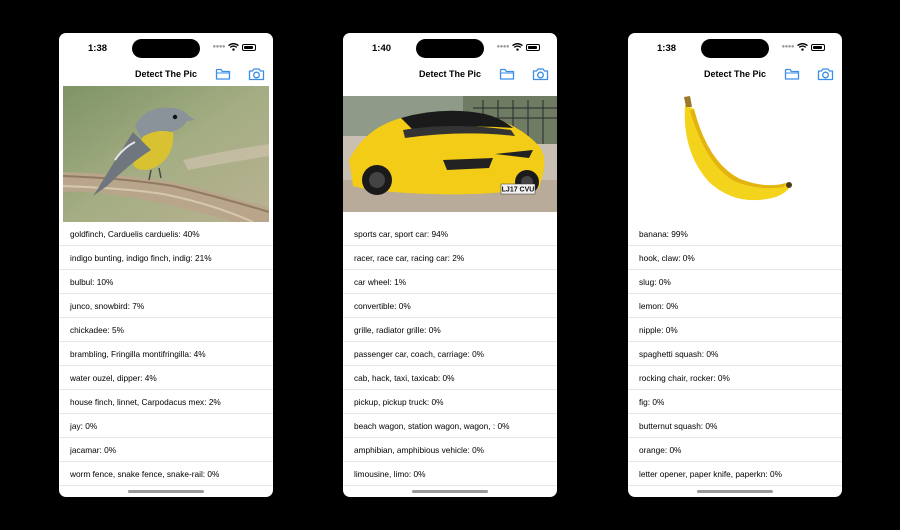  What do you see at coordinates (735, 306) in the screenshot?
I see `result-row: lemon: 0%` at bounding box center [735, 306].